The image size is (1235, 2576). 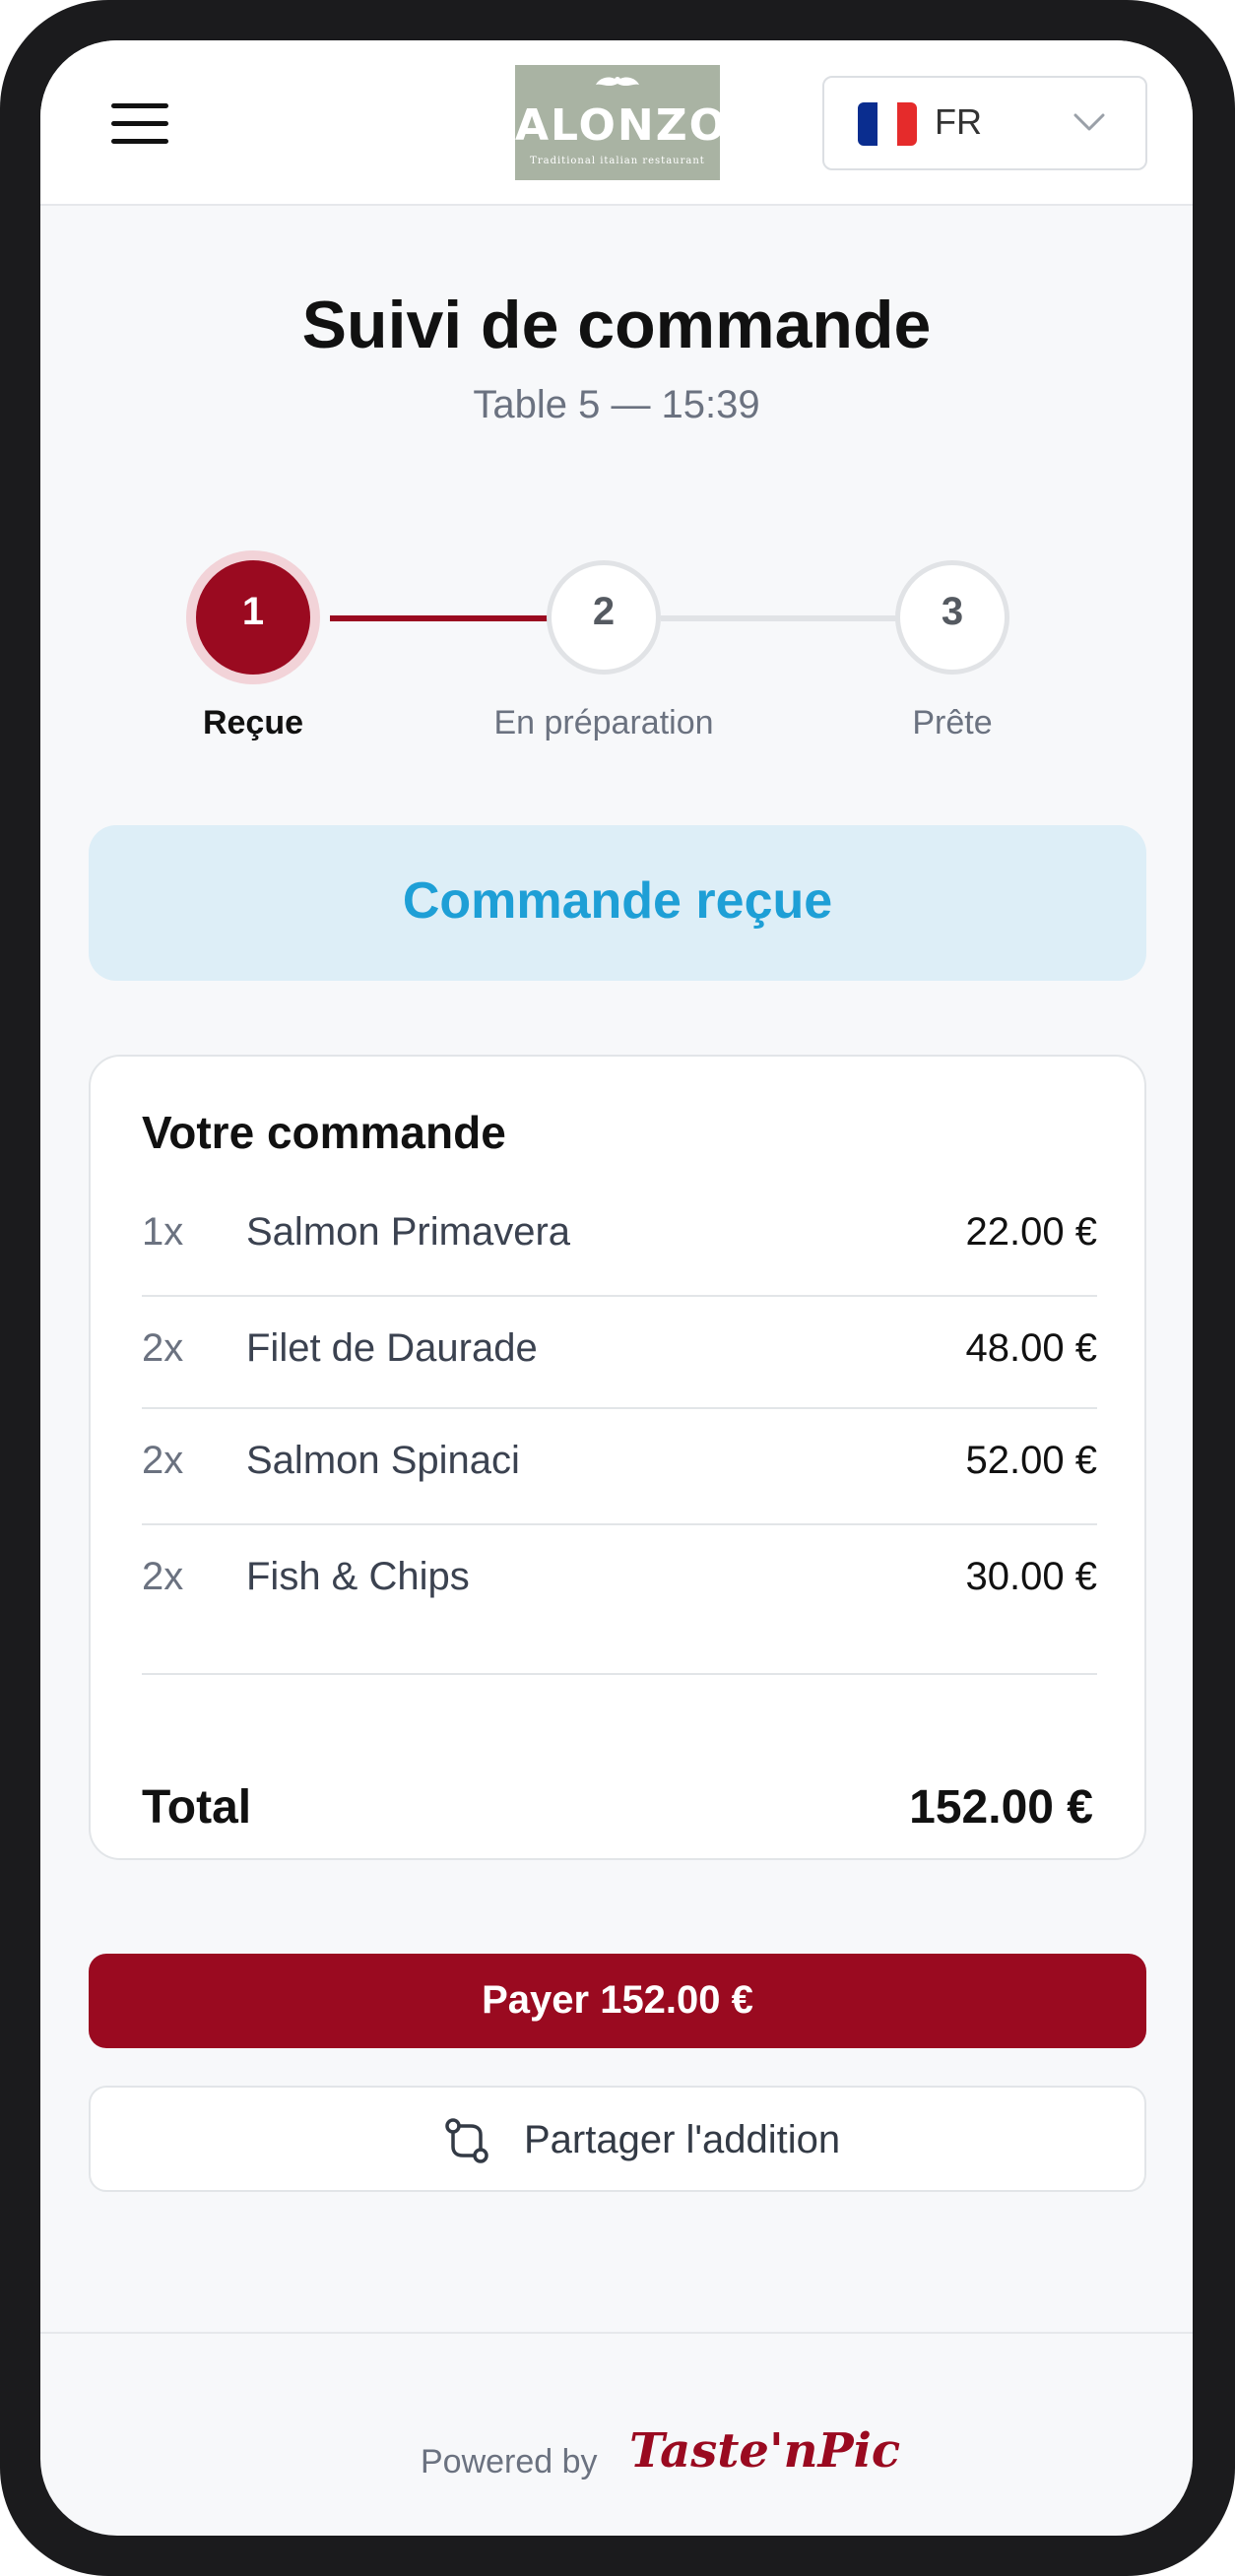 What do you see at coordinates (466, 2140) in the screenshot?
I see `split-bill-icon` at bounding box center [466, 2140].